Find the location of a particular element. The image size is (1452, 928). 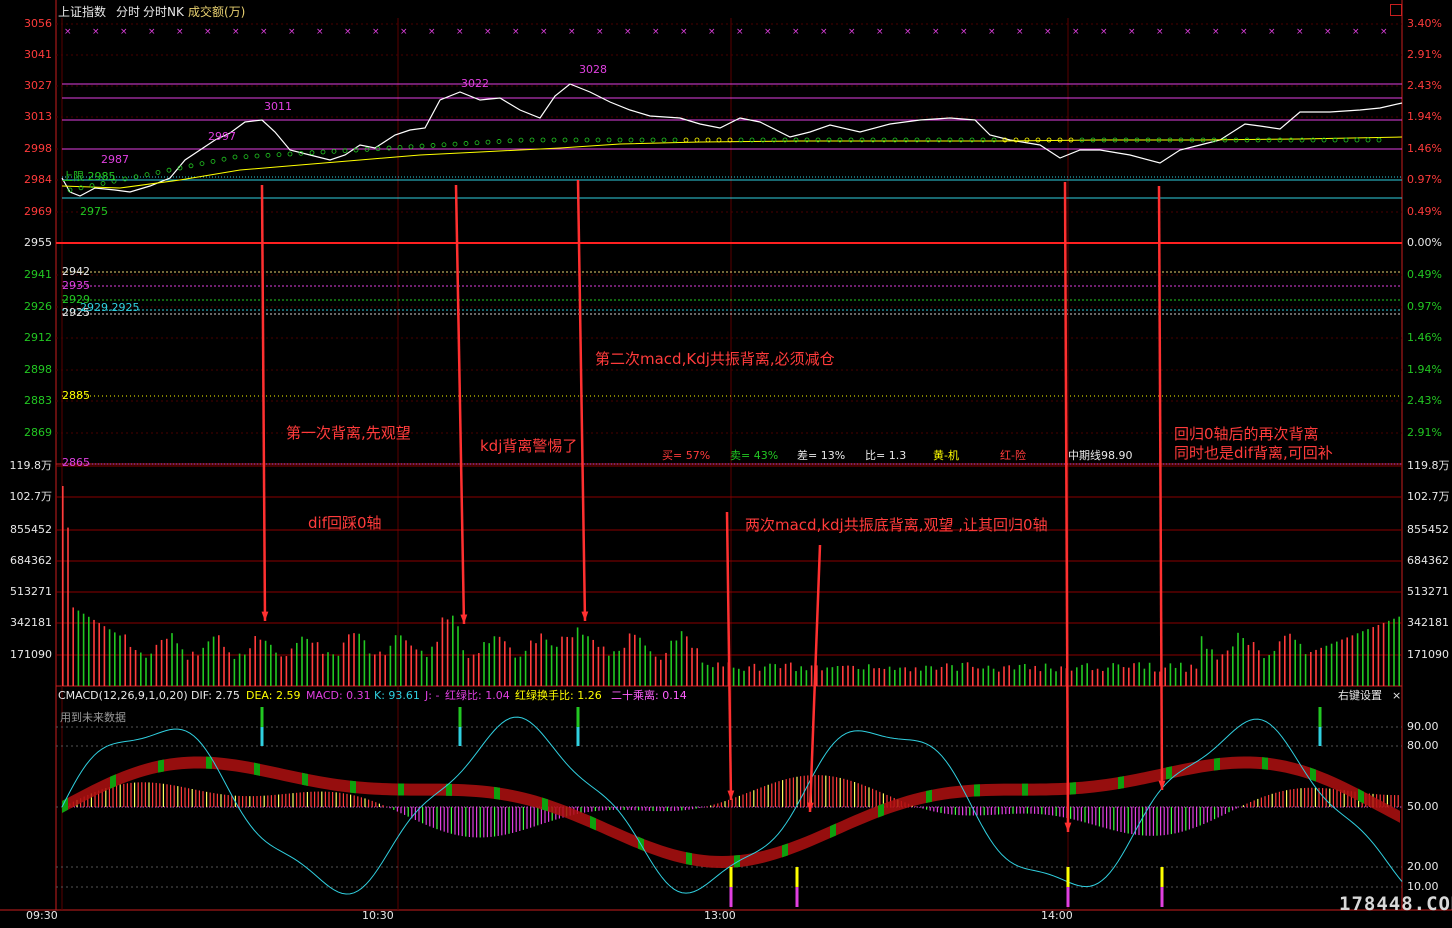

maximize-icon is located at coordinates (1396, 10).